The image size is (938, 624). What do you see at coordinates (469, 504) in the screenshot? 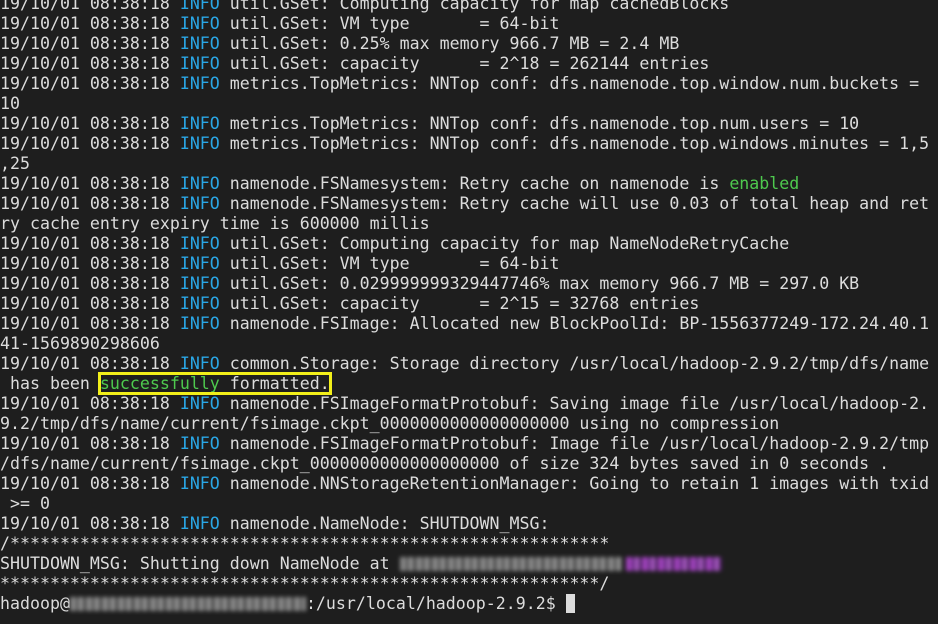
I see `log-line: >= 0` at bounding box center [469, 504].